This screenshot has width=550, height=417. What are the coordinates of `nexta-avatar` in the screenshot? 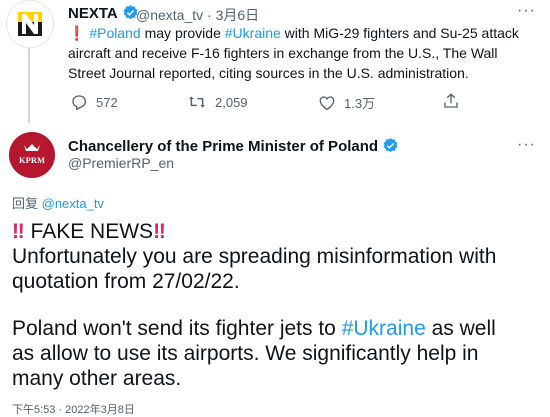 It's located at (30, 24).